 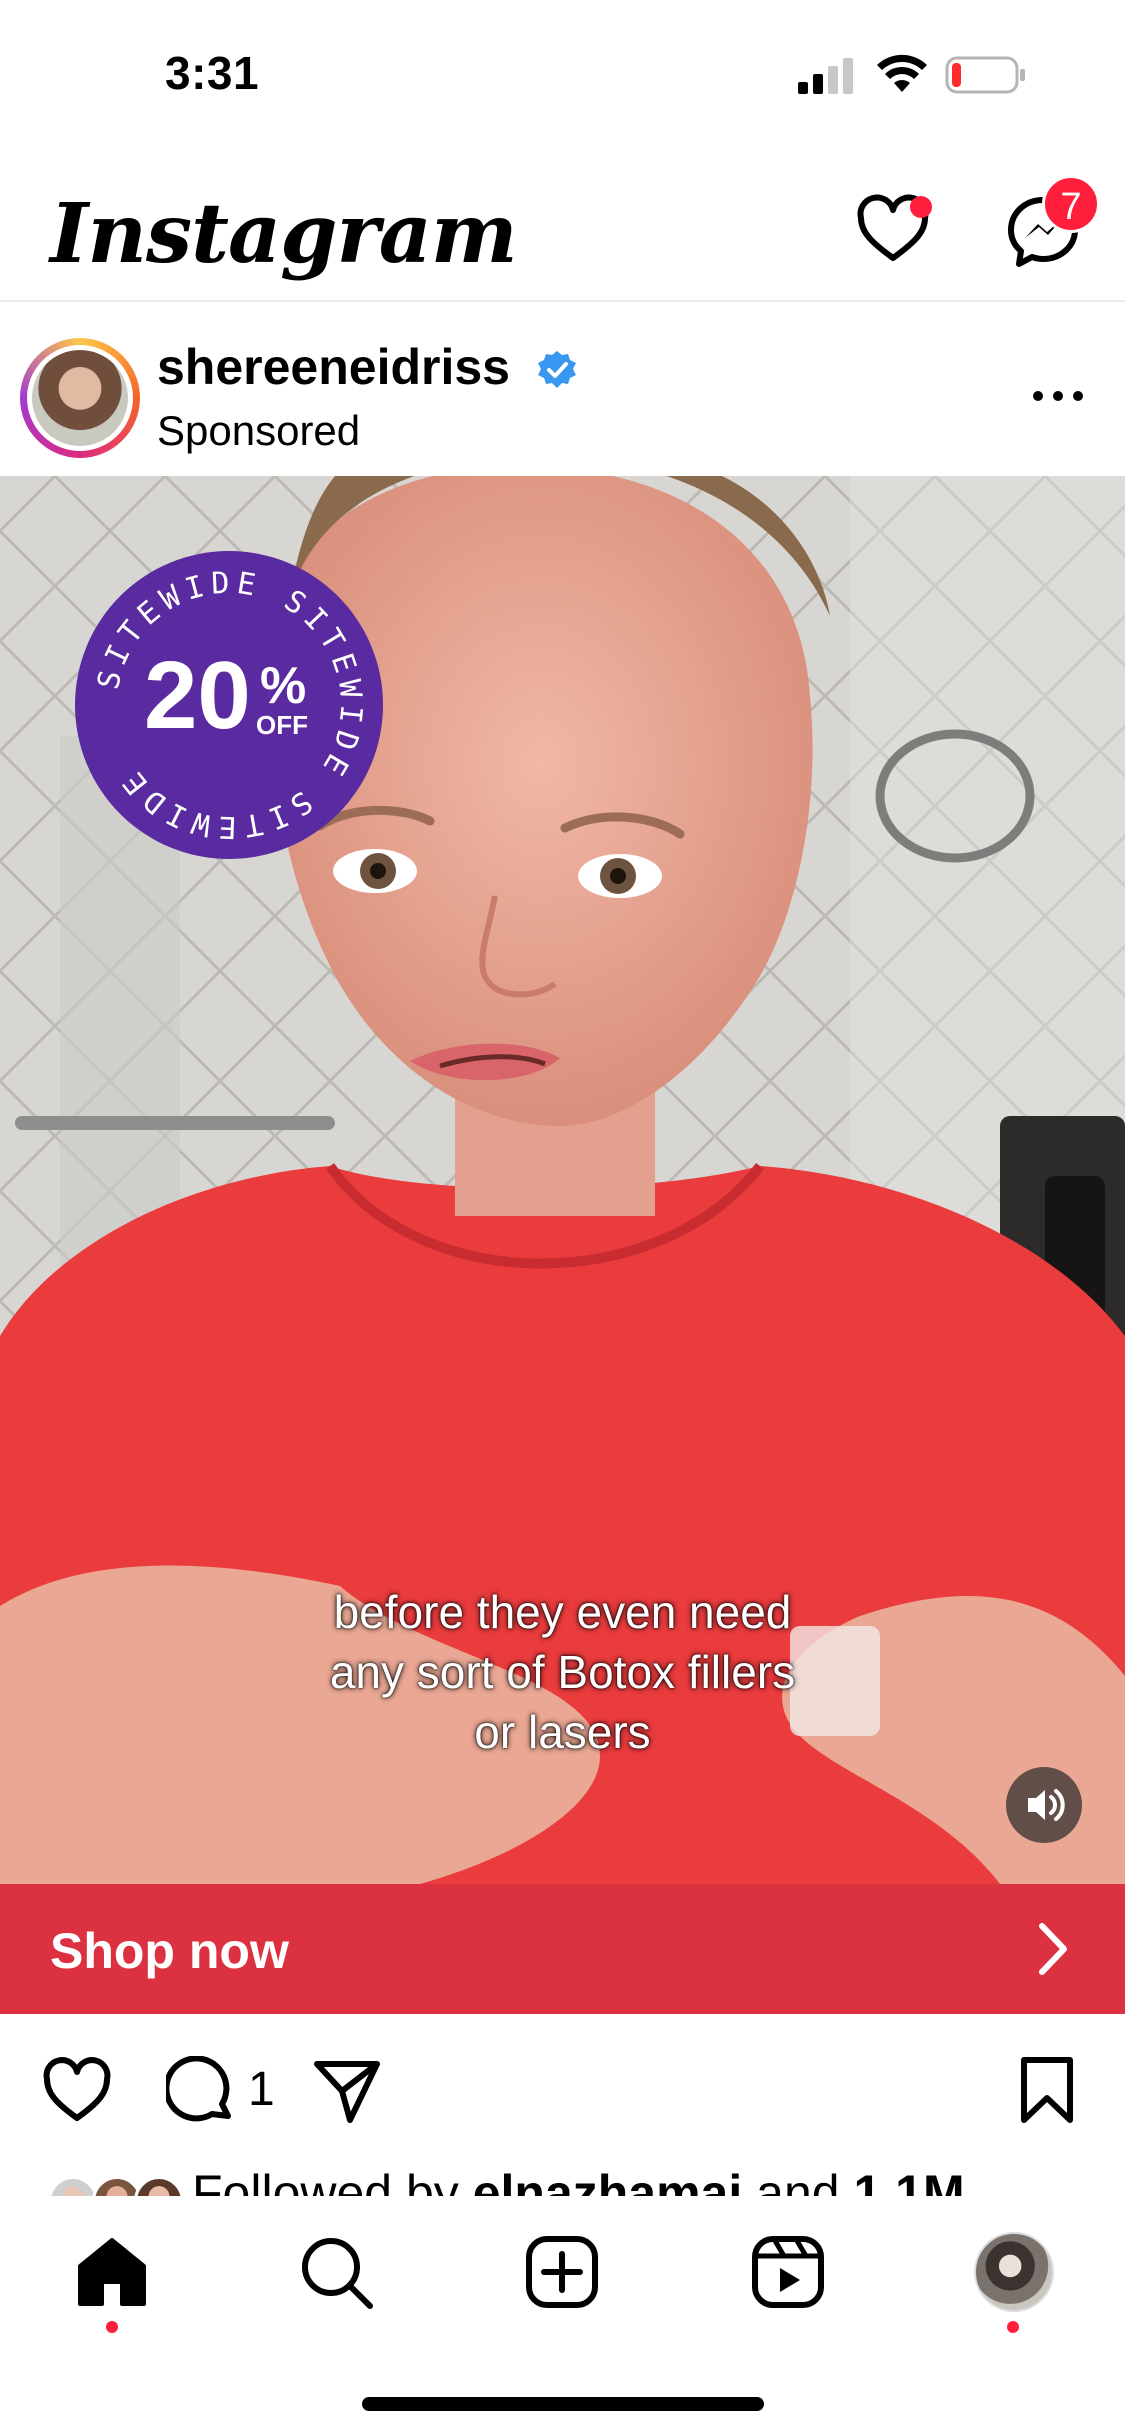 What do you see at coordinates (77, 2091) in the screenshot?
I see `like-heart-icon` at bounding box center [77, 2091].